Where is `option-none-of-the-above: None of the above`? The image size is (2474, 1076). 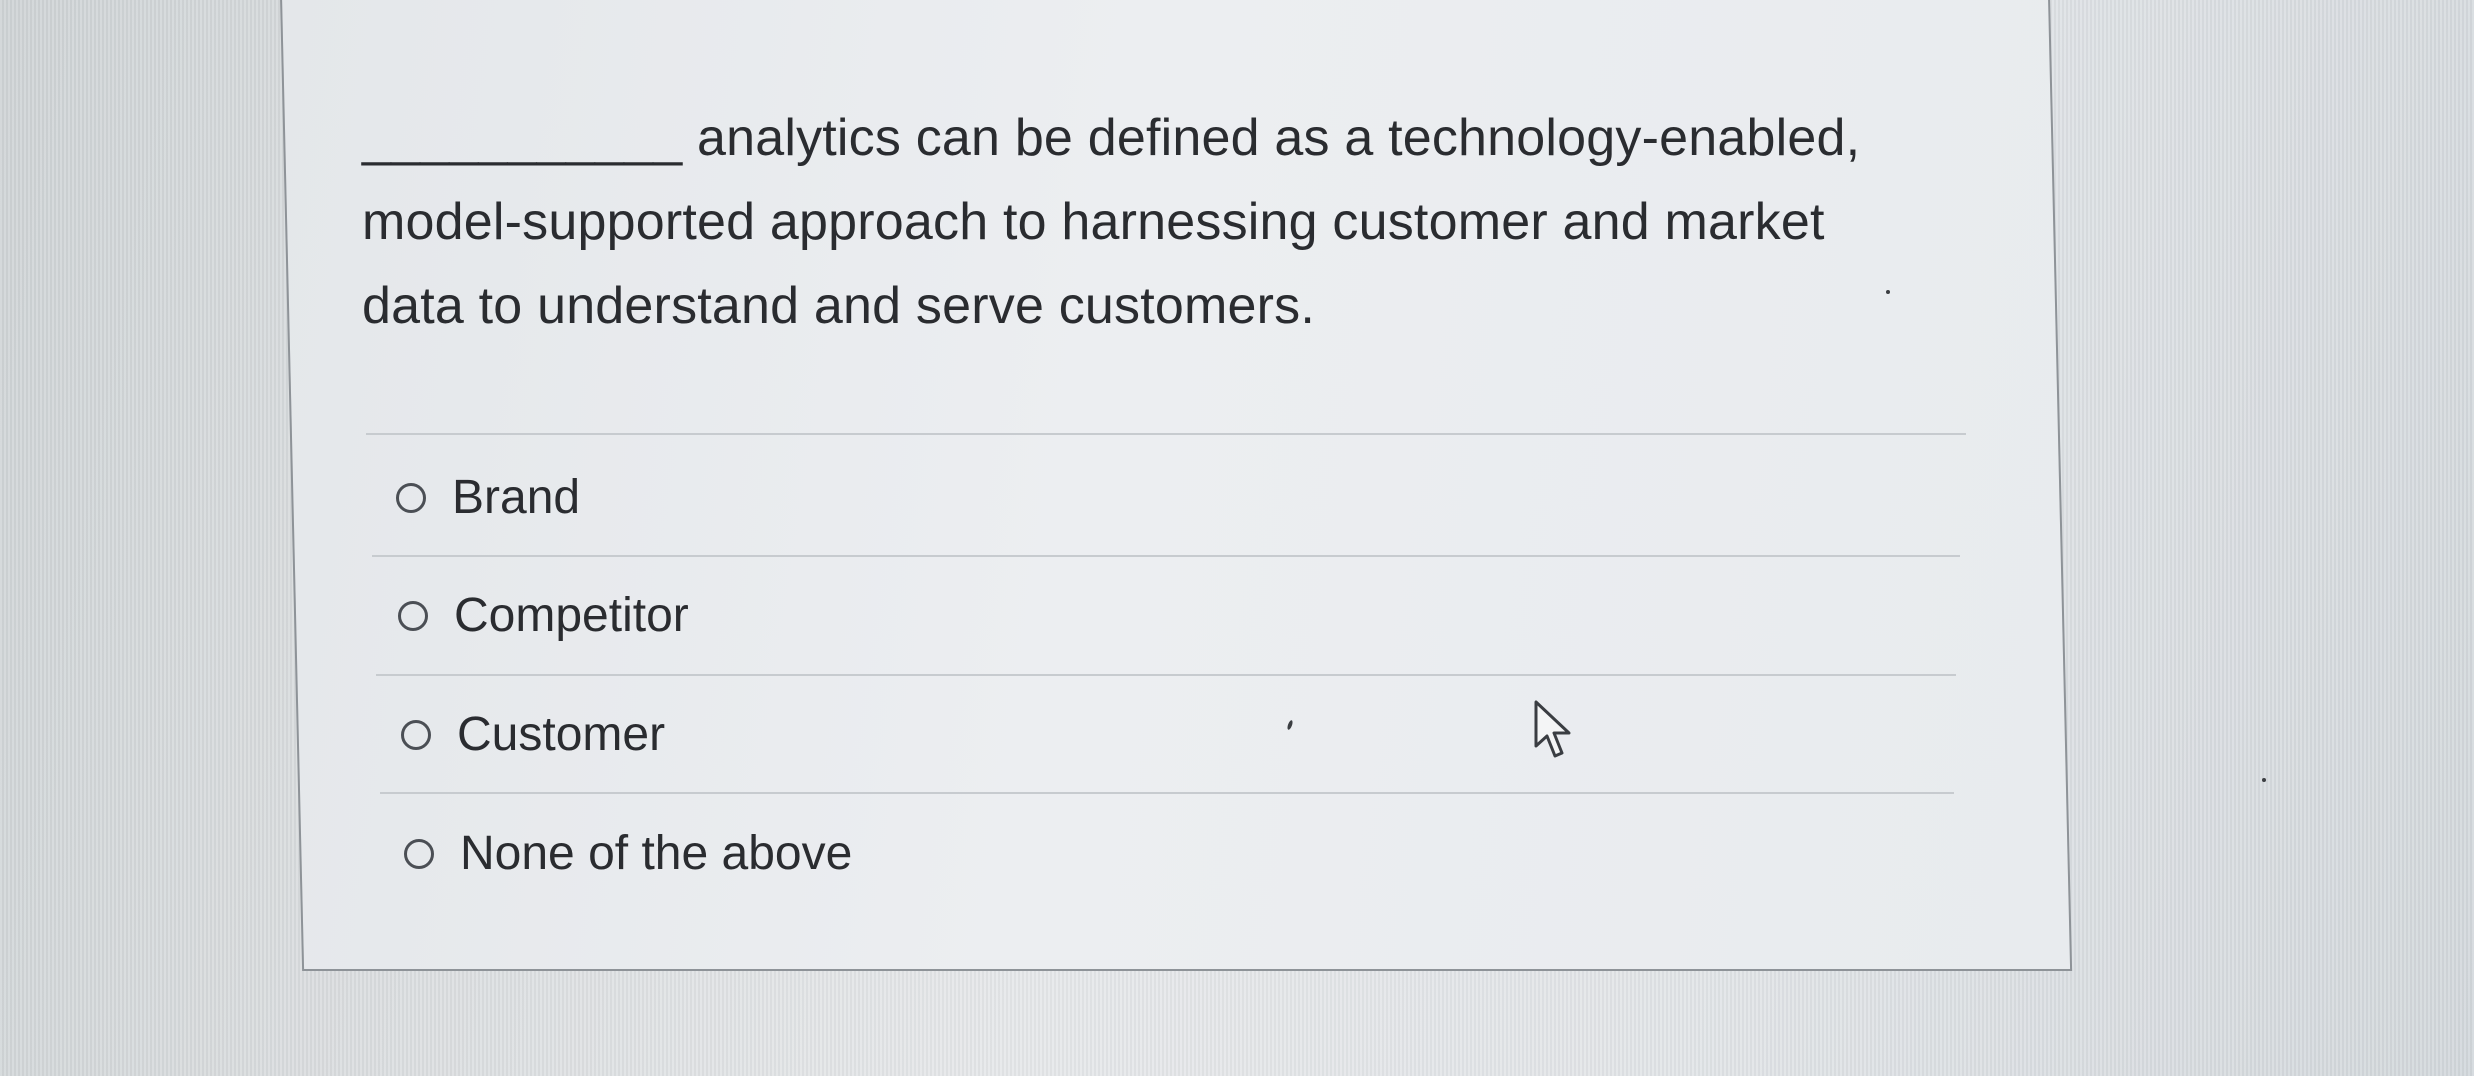
option-none-of-the-above: None of the above is located at coordinates (628, 853).